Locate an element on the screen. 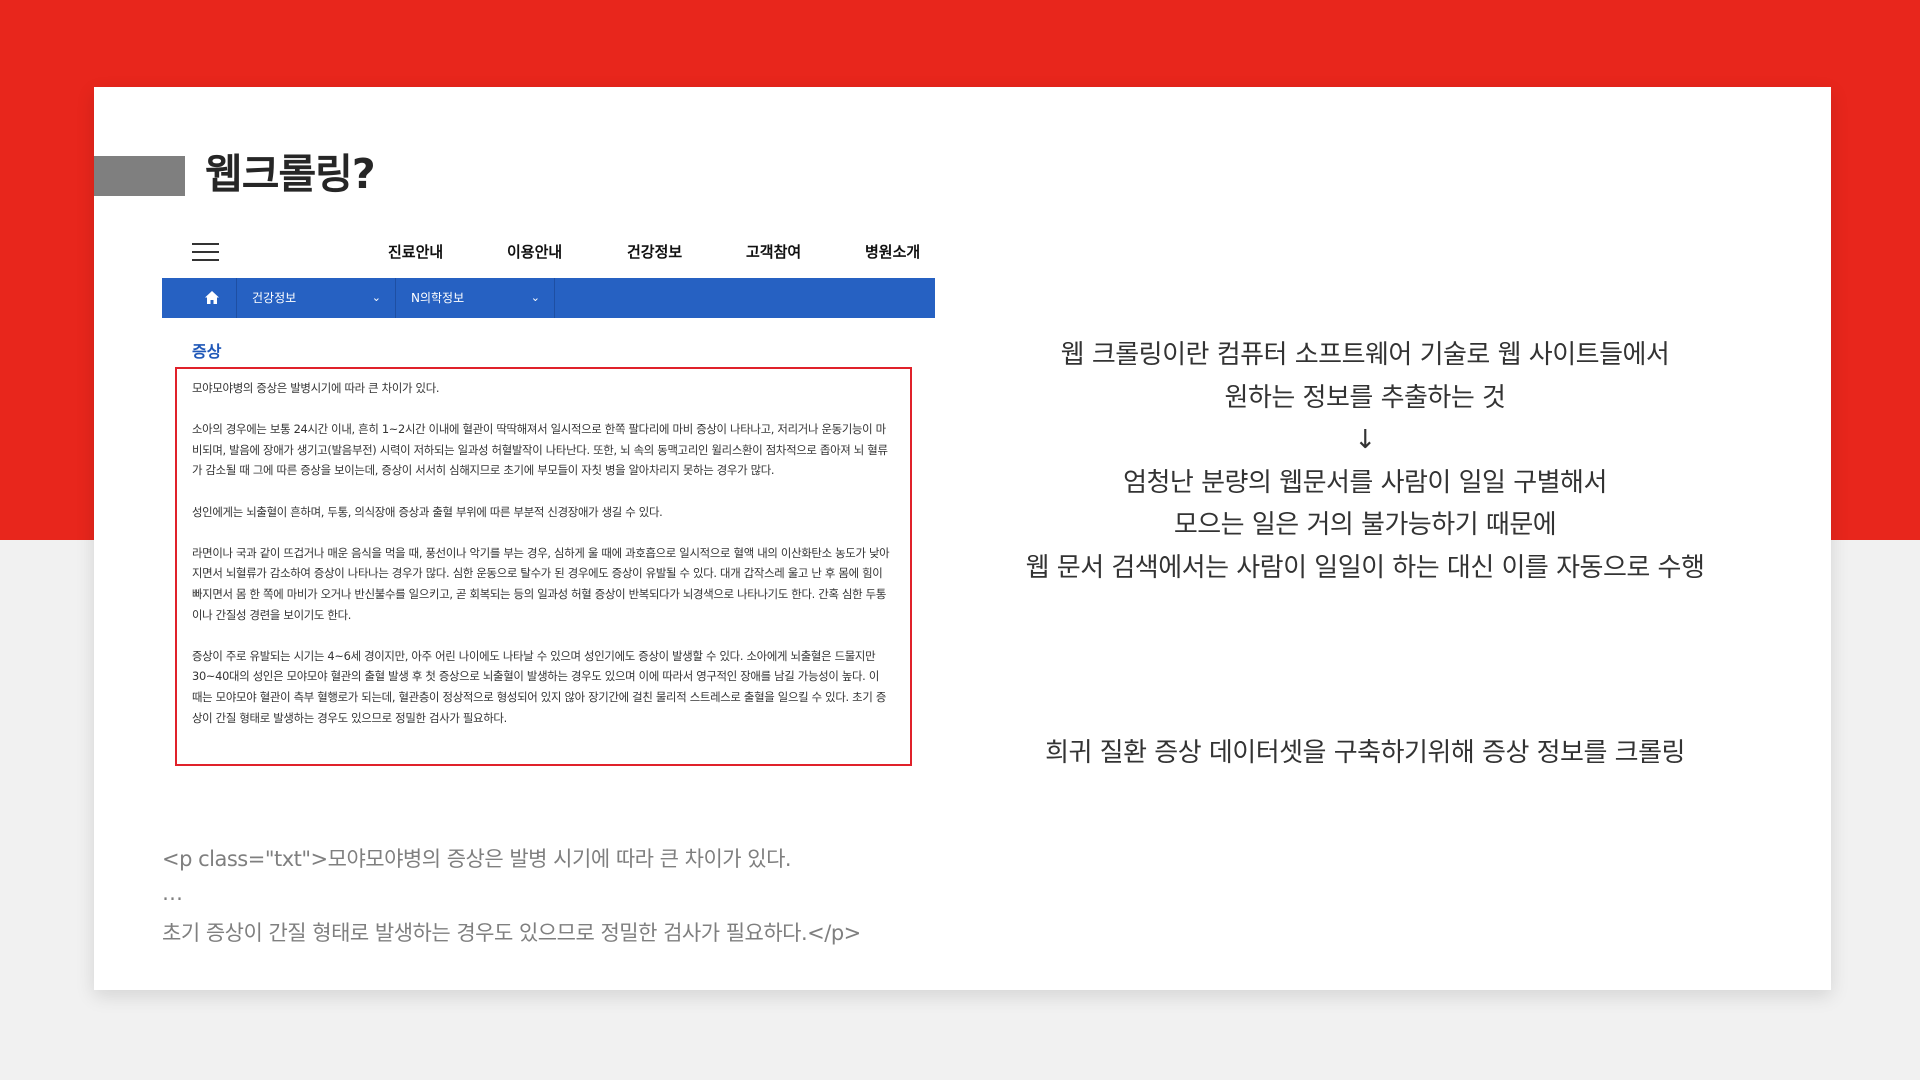 The width and height of the screenshot is (1920, 1080). summary-text: 희귀 질환 증상 데이터셋을 구축하기위해 증상 정보를 크롤링 is located at coordinates (1365, 753).